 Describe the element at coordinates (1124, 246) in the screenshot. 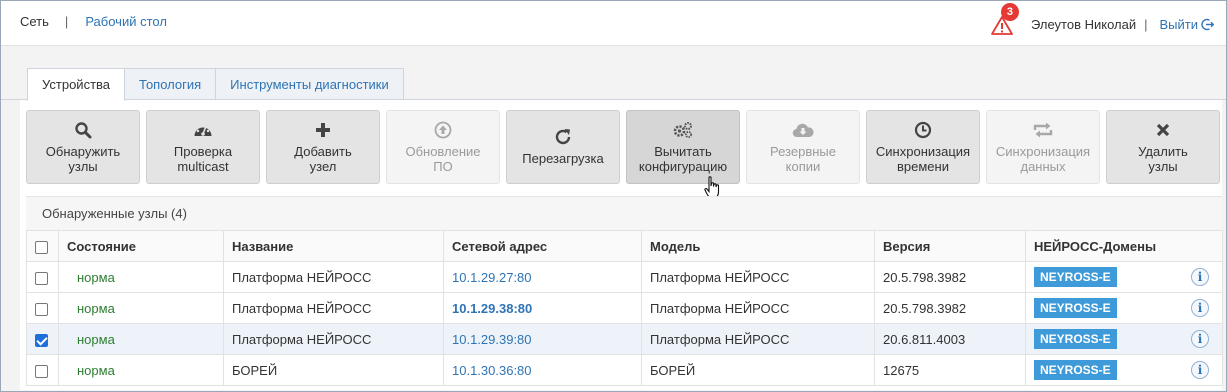

I see `column-header-domains: НЕЙРОСС-Домены` at that location.